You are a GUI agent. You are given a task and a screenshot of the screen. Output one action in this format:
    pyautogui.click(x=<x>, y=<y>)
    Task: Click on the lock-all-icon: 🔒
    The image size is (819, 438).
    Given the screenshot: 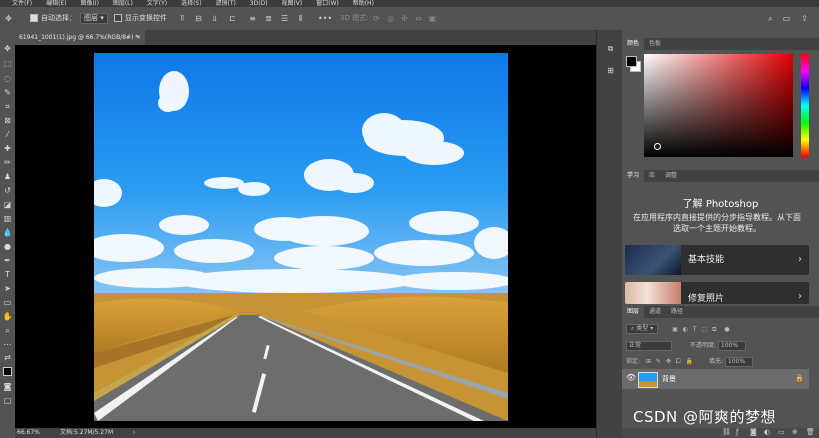 What is the action you would take?
    pyautogui.click(x=689, y=361)
    